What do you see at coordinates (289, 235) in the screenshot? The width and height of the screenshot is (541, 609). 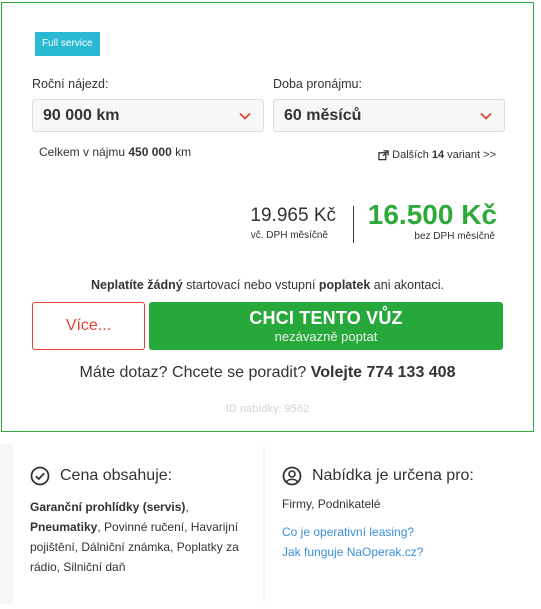 I see `price-with-vat-note: vč. DPH měsíčně` at bounding box center [289, 235].